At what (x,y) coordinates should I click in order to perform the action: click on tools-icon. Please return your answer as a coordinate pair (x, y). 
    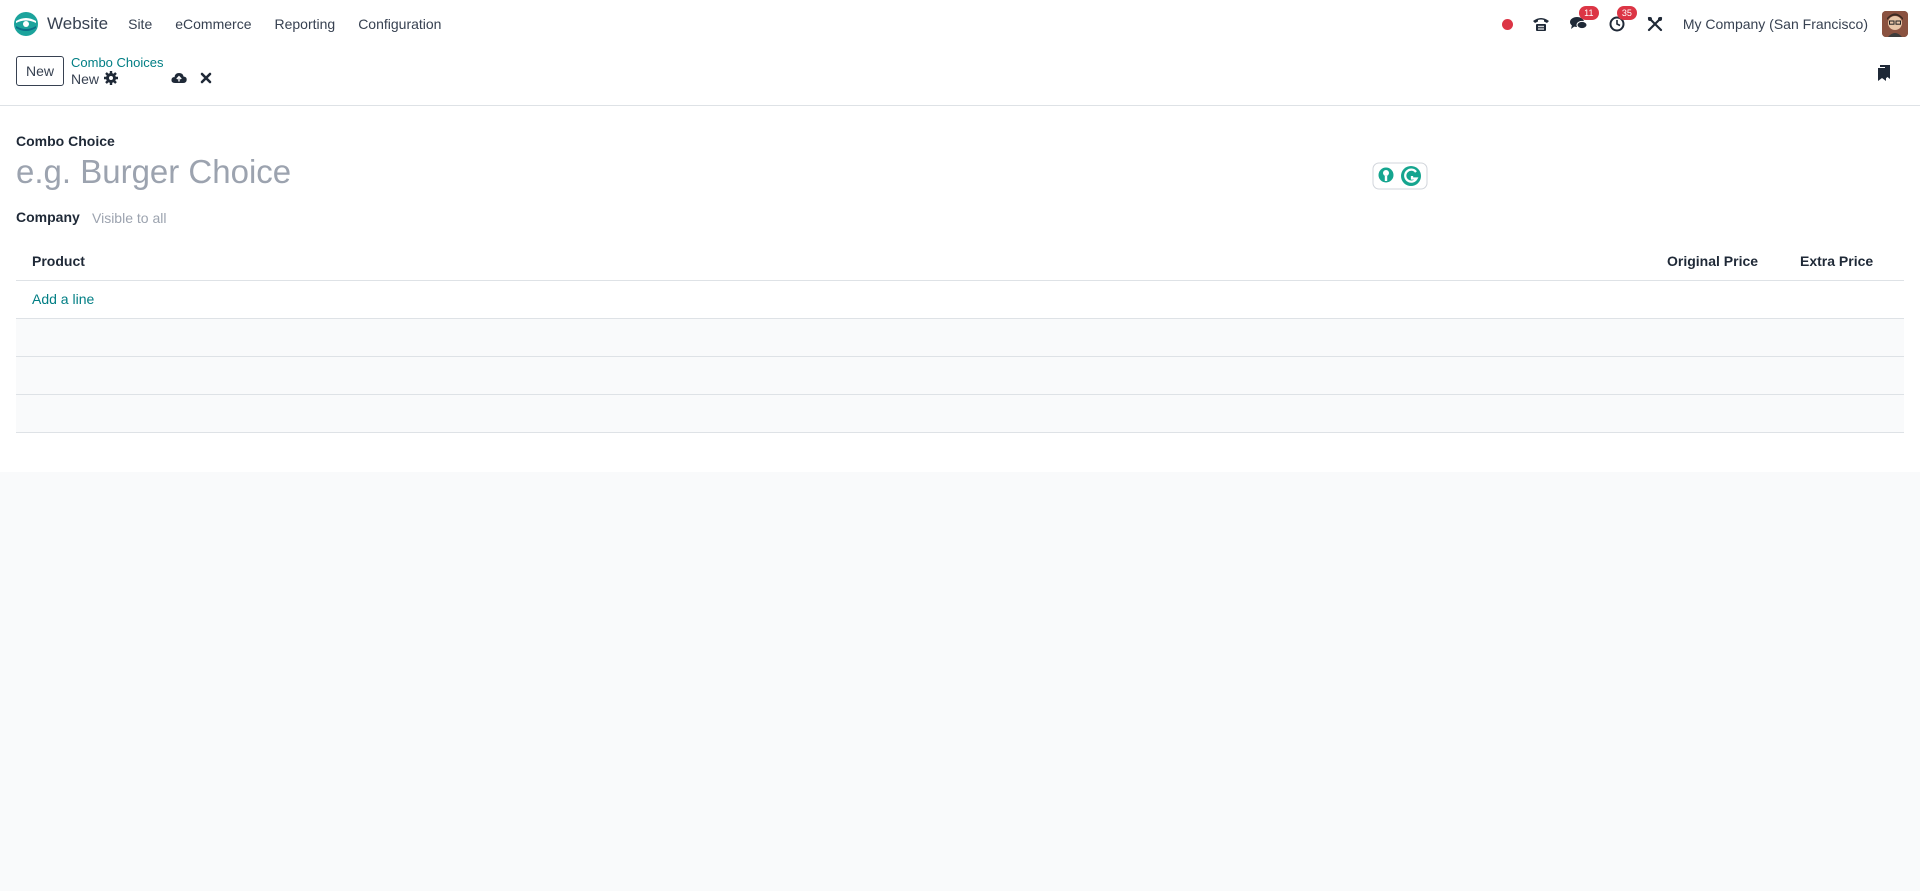
    Looking at the image, I should click on (1654, 24).